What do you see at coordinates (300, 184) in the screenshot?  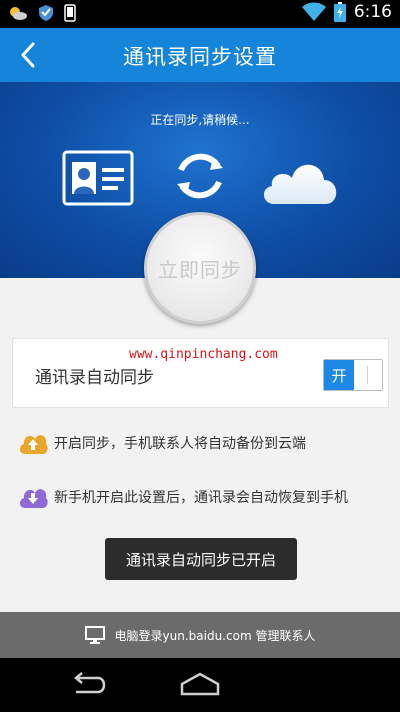 I see `cloud-icon` at bounding box center [300, 184].